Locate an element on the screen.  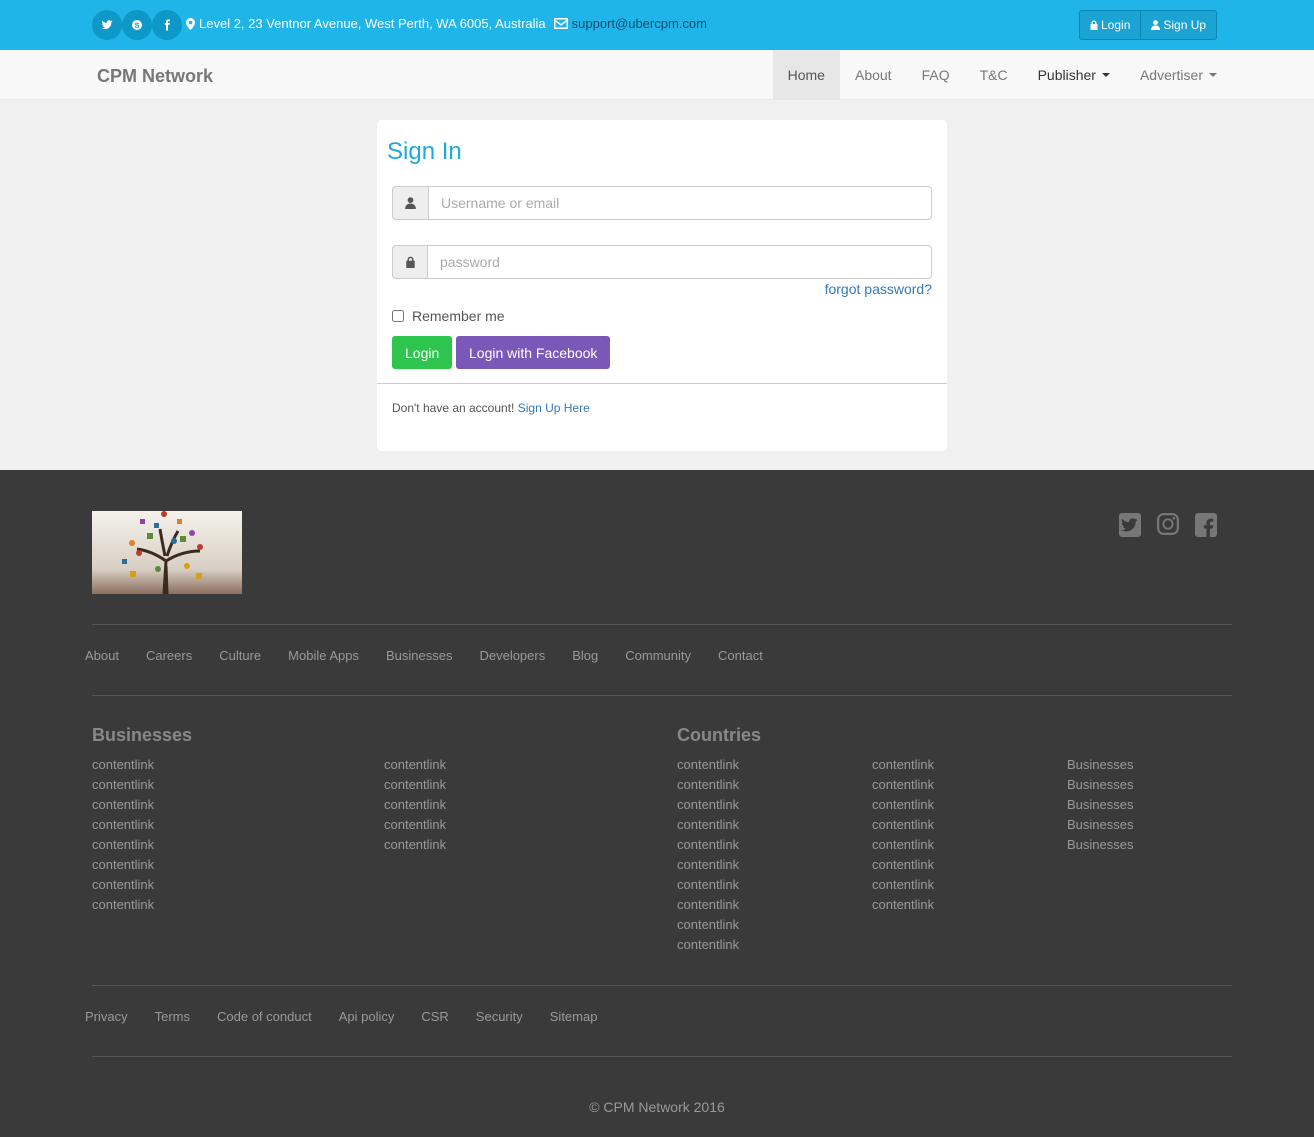
footer-link-culture: Culture is located at coordinates (240, 655).